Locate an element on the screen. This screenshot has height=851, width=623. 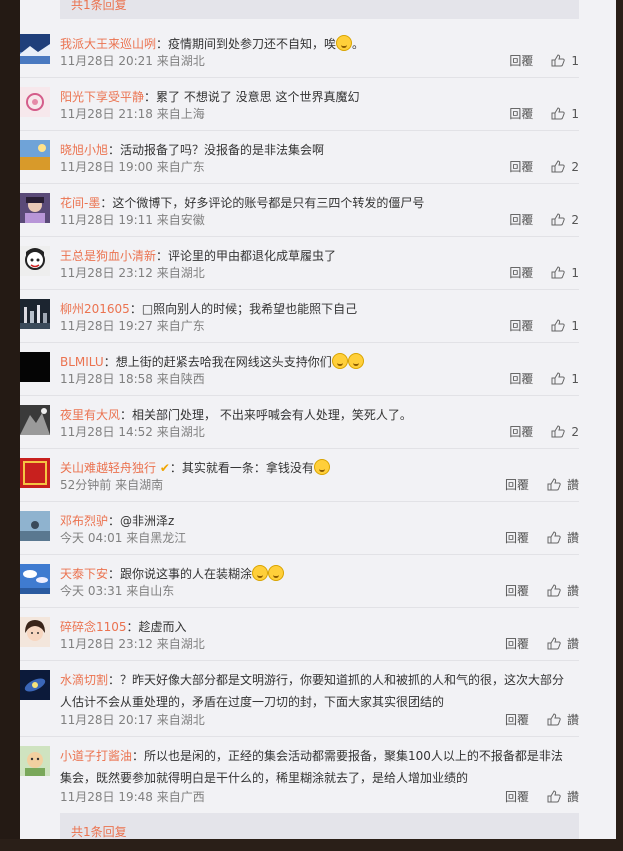
comment-username: 夜里有大风 is located at coordinates (90, 415).